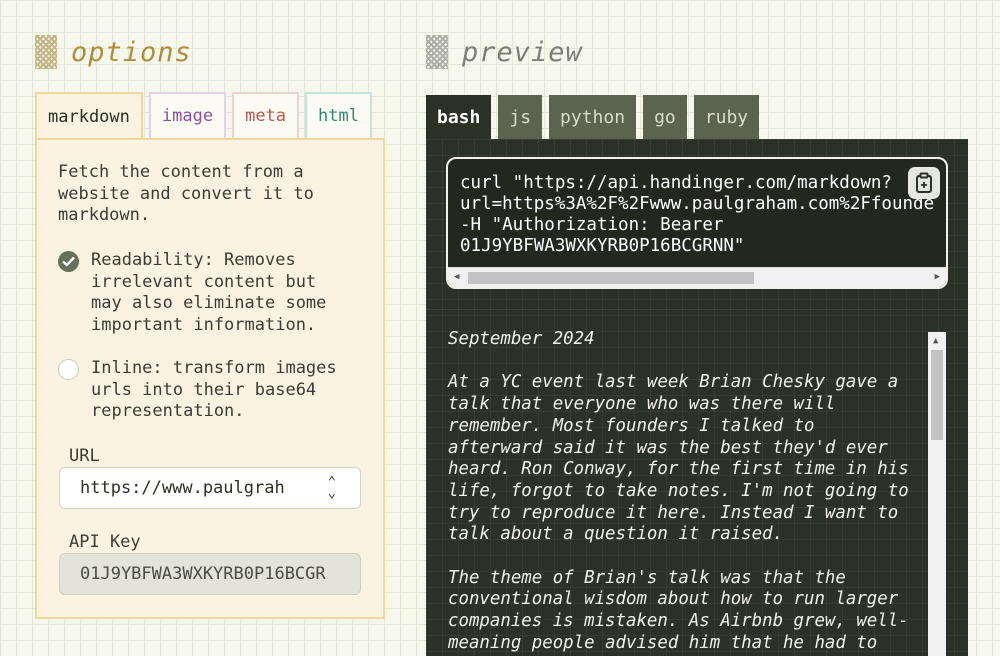 This screenshot has width=1000, height=656. I want to click on tab-ruby: ruby, so click(726, 117).